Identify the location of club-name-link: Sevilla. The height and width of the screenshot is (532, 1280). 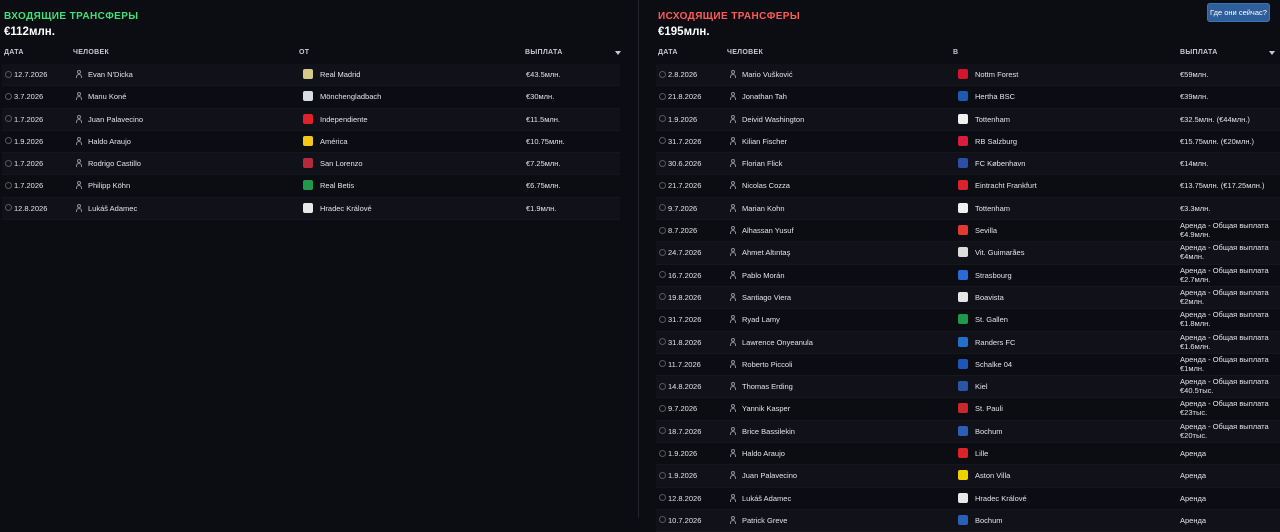
(986, 230).